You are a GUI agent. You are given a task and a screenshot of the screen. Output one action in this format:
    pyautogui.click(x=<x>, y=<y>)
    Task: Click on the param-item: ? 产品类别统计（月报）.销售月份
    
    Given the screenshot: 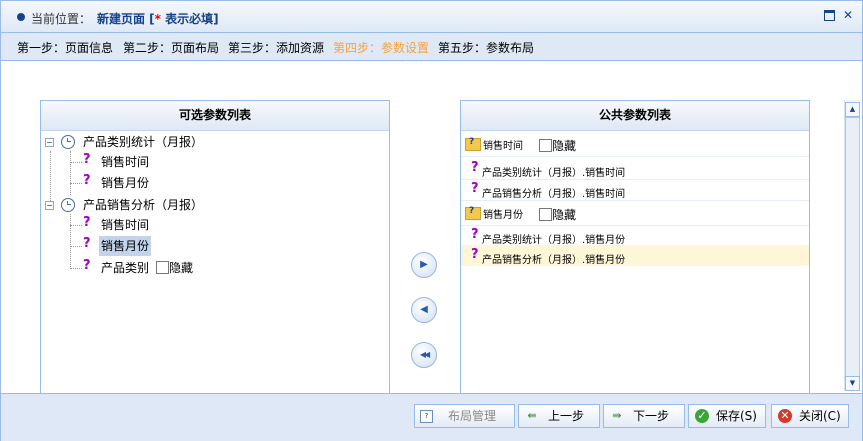 What is the action you would take?
    pyautogui.click(x=635, y=236)
    